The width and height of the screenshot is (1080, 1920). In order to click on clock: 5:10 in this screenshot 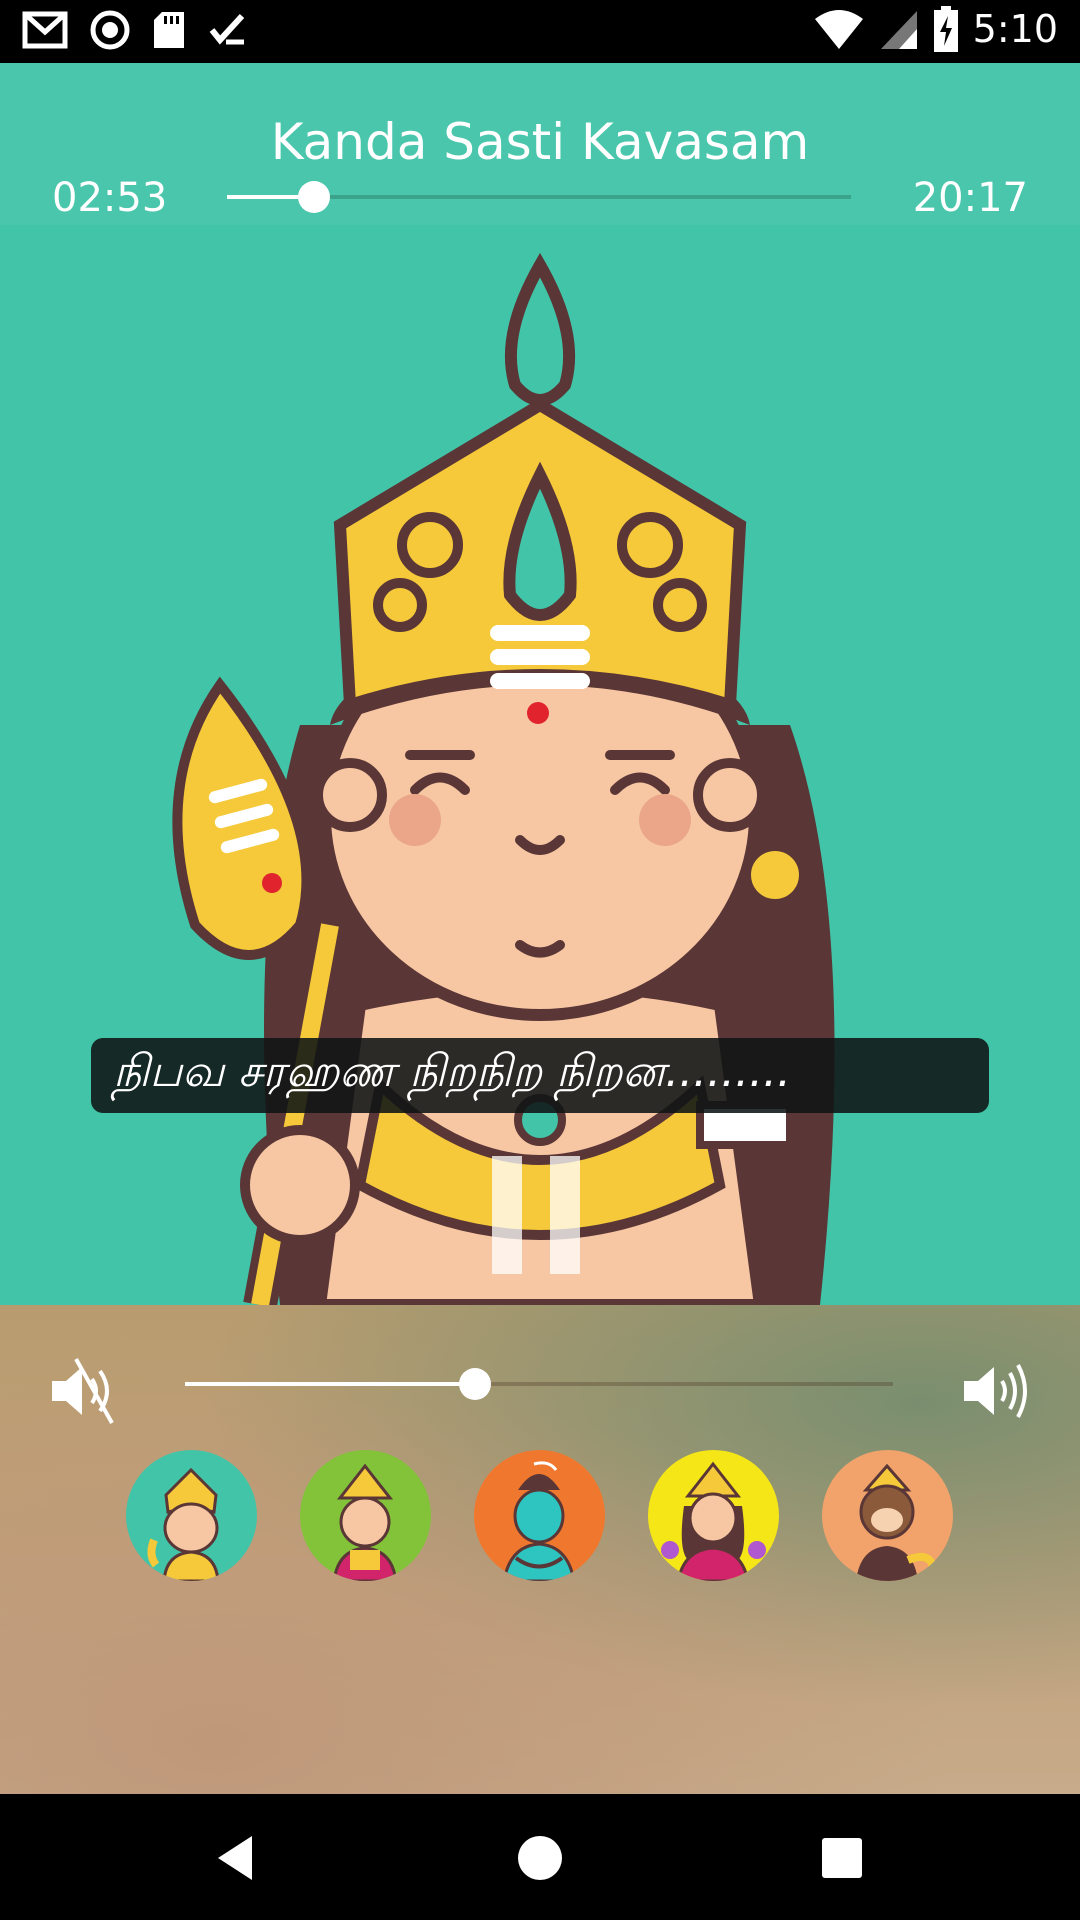, I will do `click(1015, 29)`.